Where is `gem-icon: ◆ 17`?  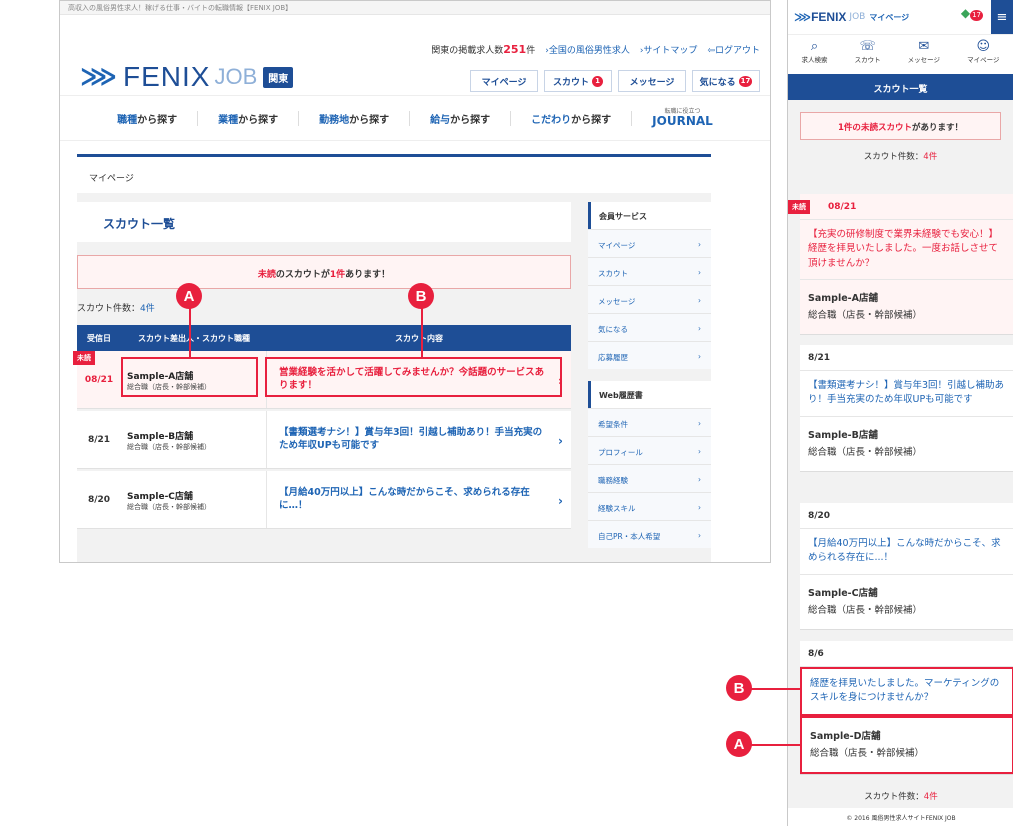
gem-icon: ◆ 17 is located at coordinates (972, 13).